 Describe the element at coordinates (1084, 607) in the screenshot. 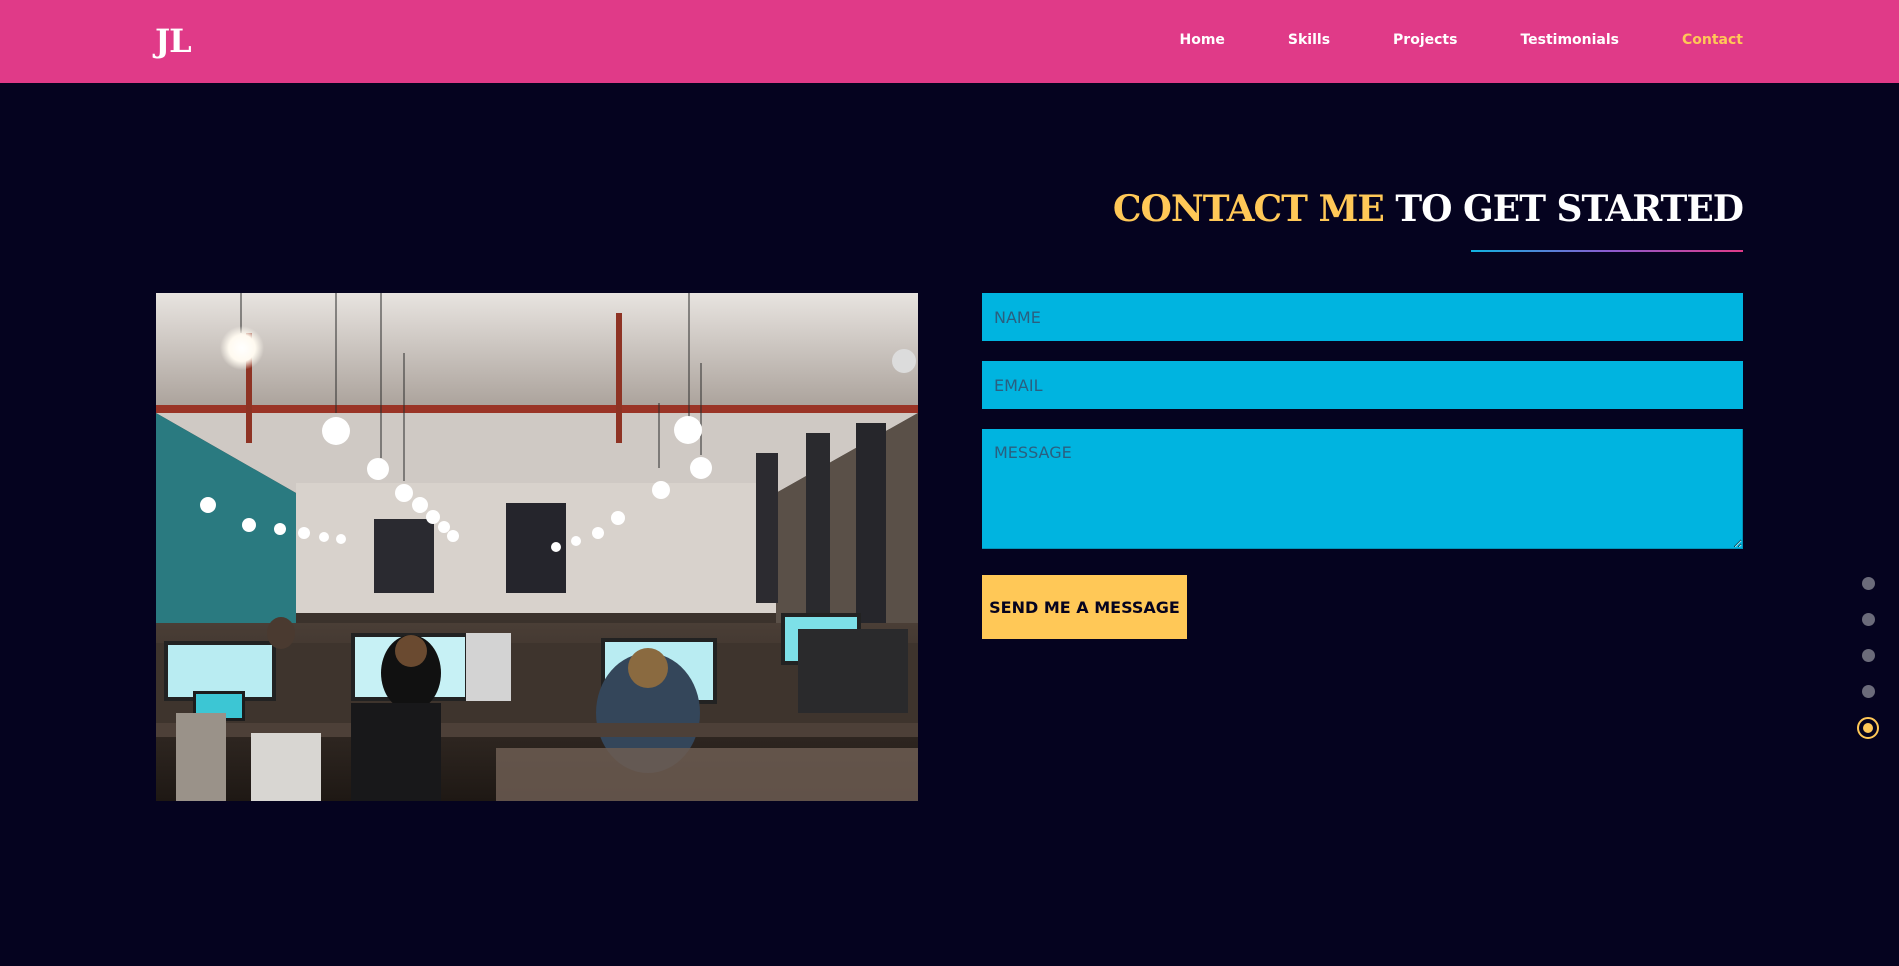

I see `send-message-button: SEND ME A MESSAGE` at that location.